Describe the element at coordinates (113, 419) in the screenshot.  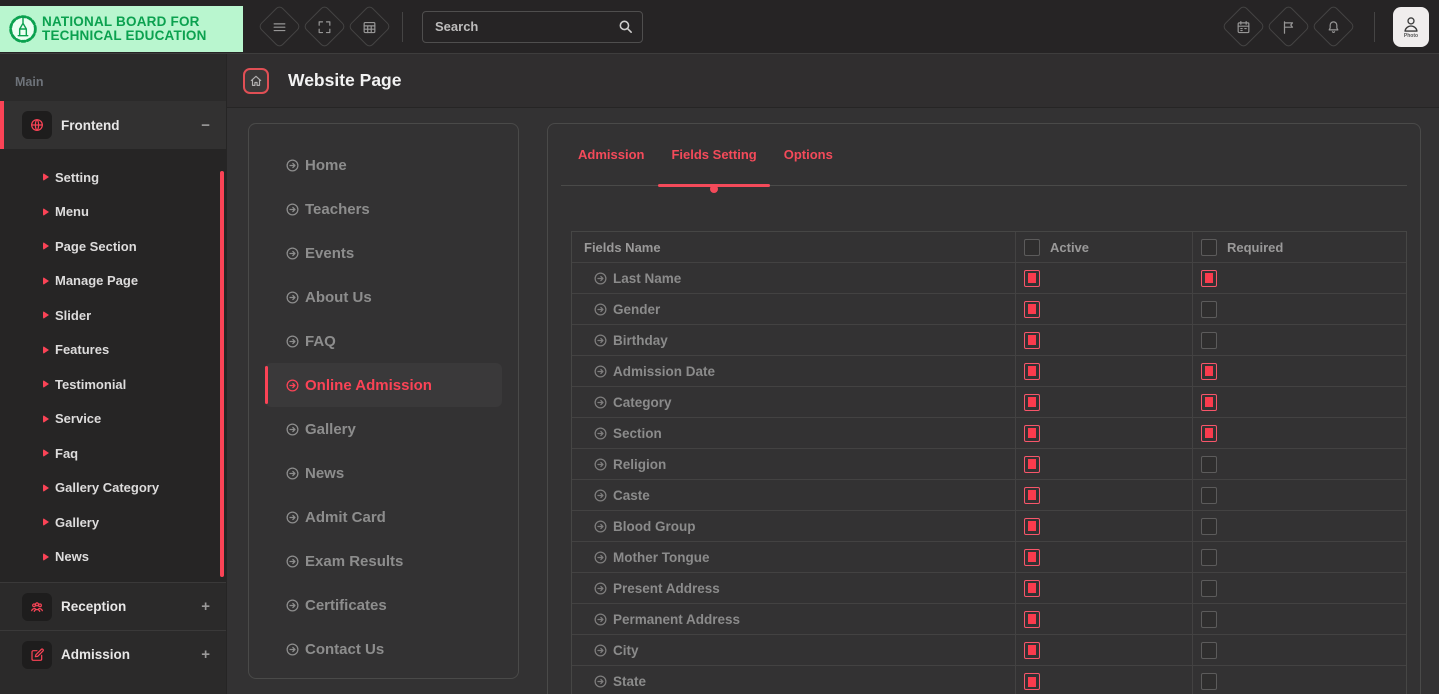
I see `sidebar-item-service: Service` at that location.